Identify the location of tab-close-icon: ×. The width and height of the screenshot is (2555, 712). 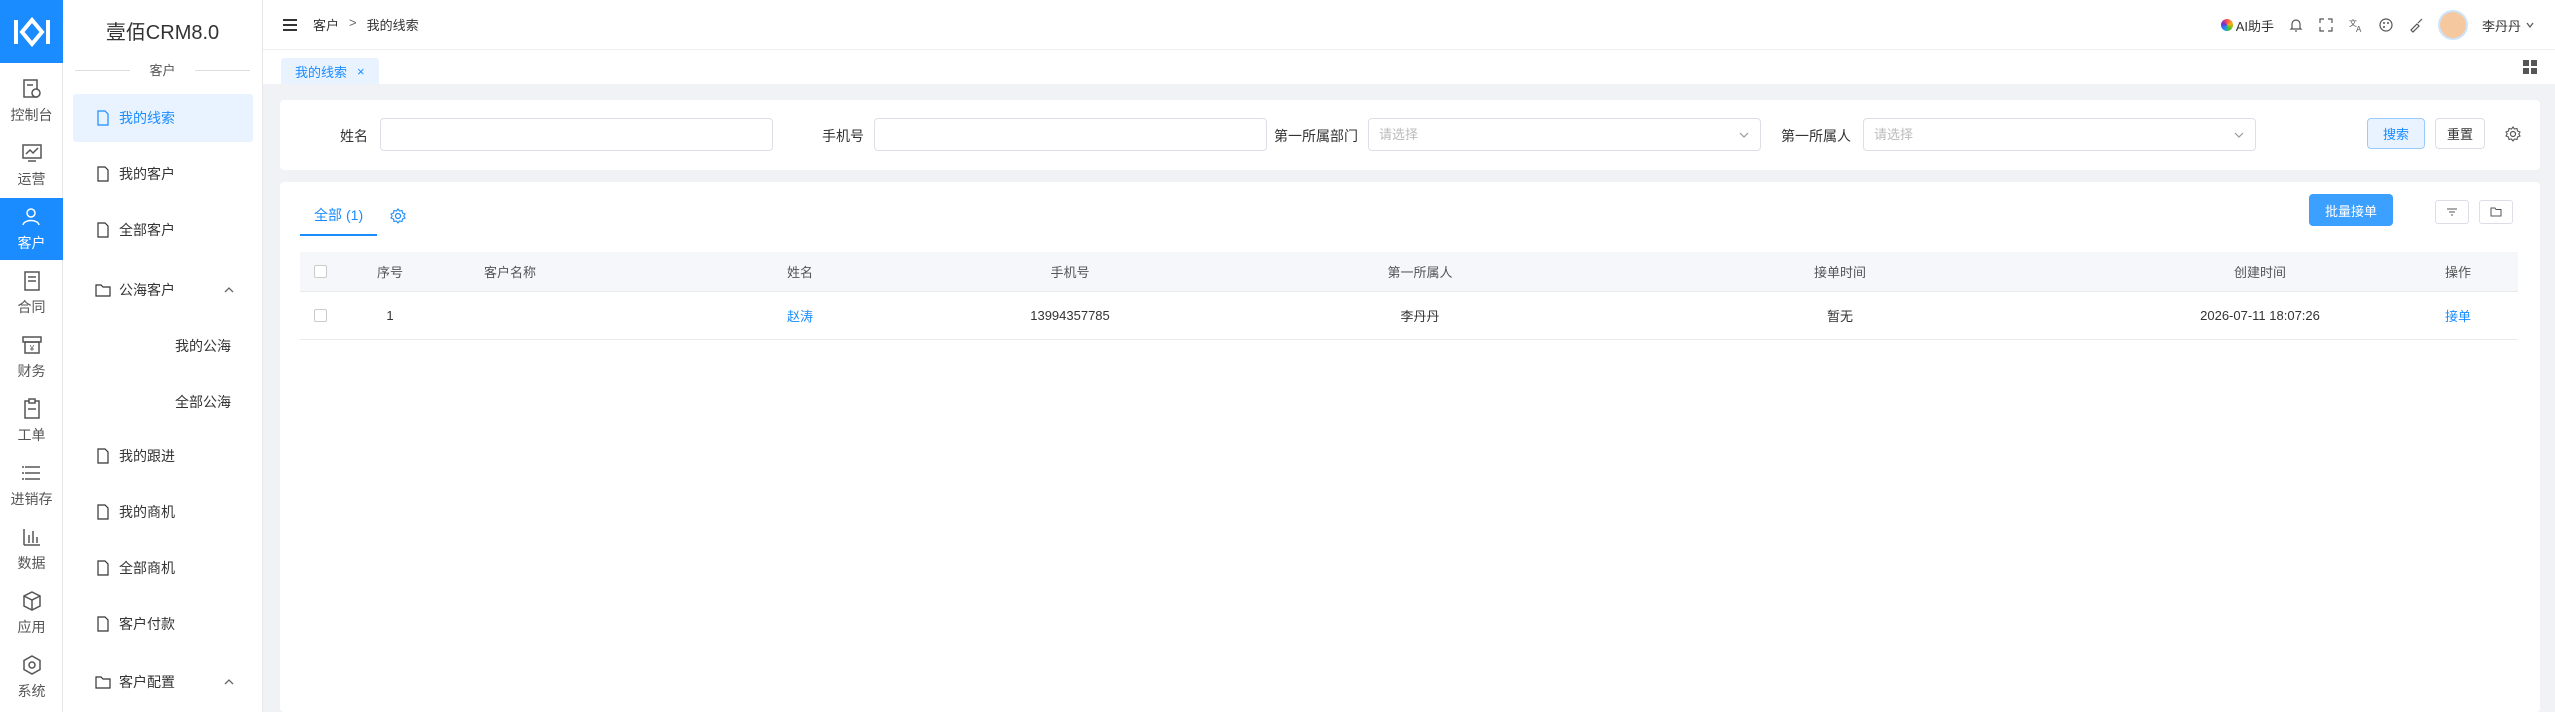
(361, 71).